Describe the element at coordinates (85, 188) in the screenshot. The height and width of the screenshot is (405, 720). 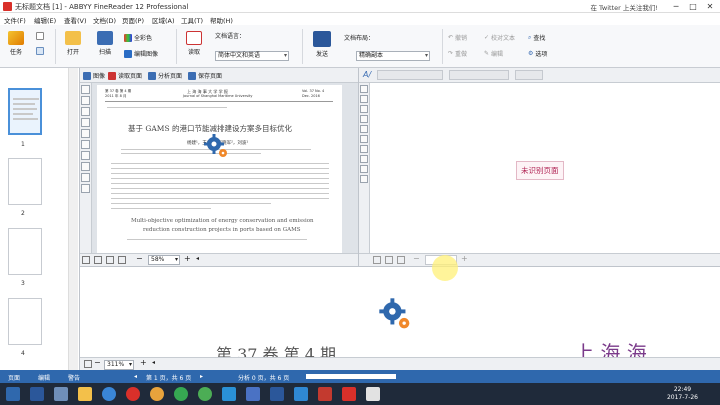
I see `hand-icon` at that location.